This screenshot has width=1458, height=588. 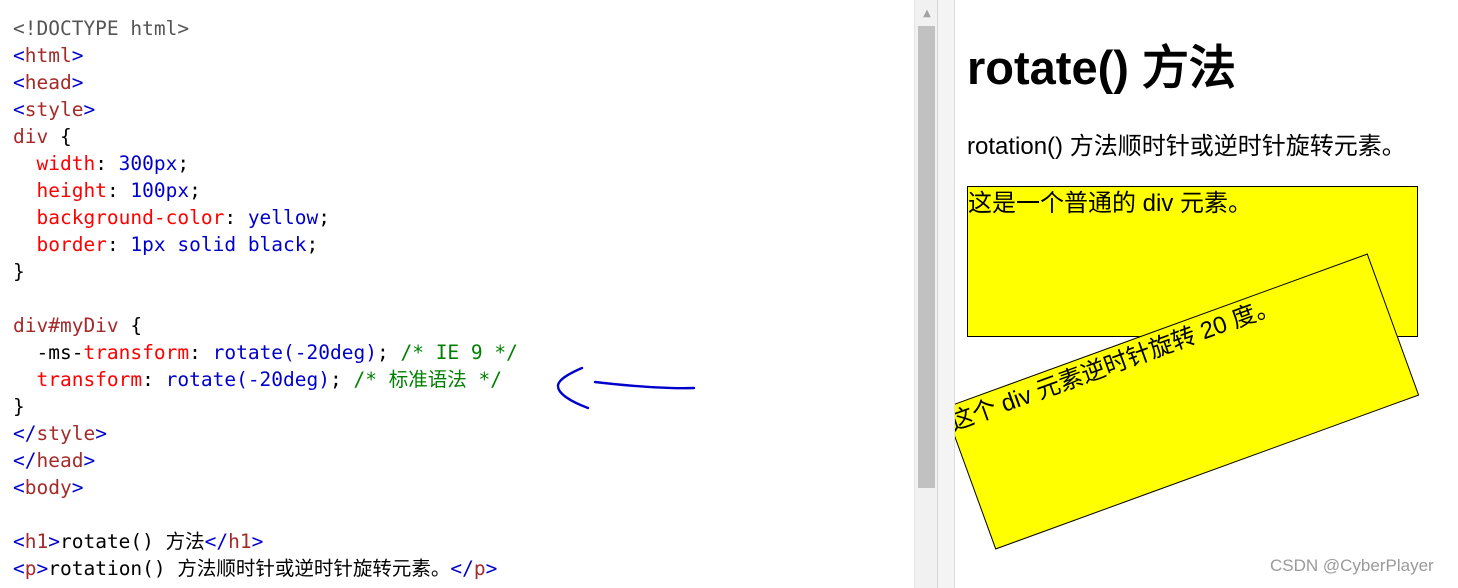 What do you see at coordinates (283, 217) in the screenshot?
I see `code-token: yellow` at bounding box center [283, 217].